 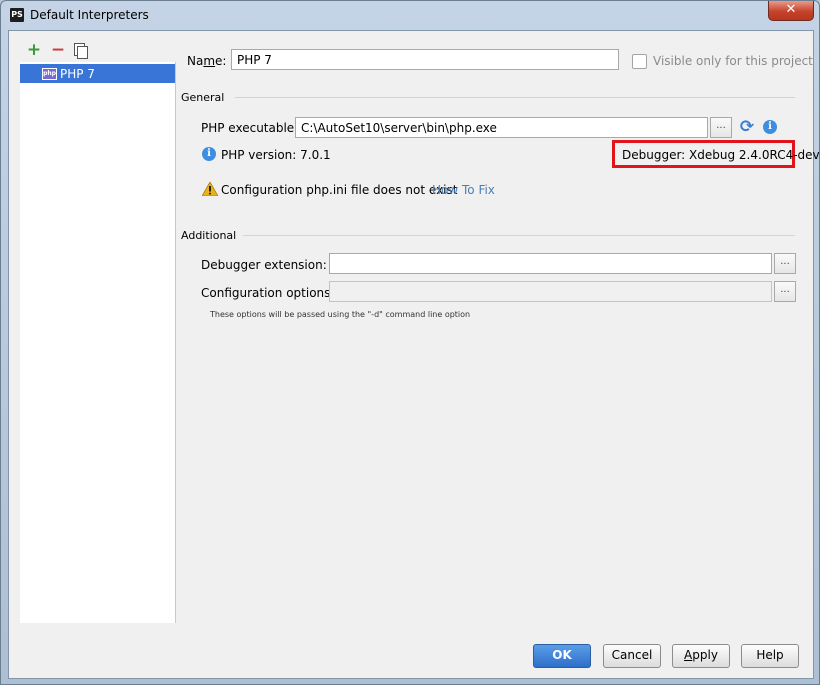 I want to click on configuration-options-input, so click(x=550, y=291).